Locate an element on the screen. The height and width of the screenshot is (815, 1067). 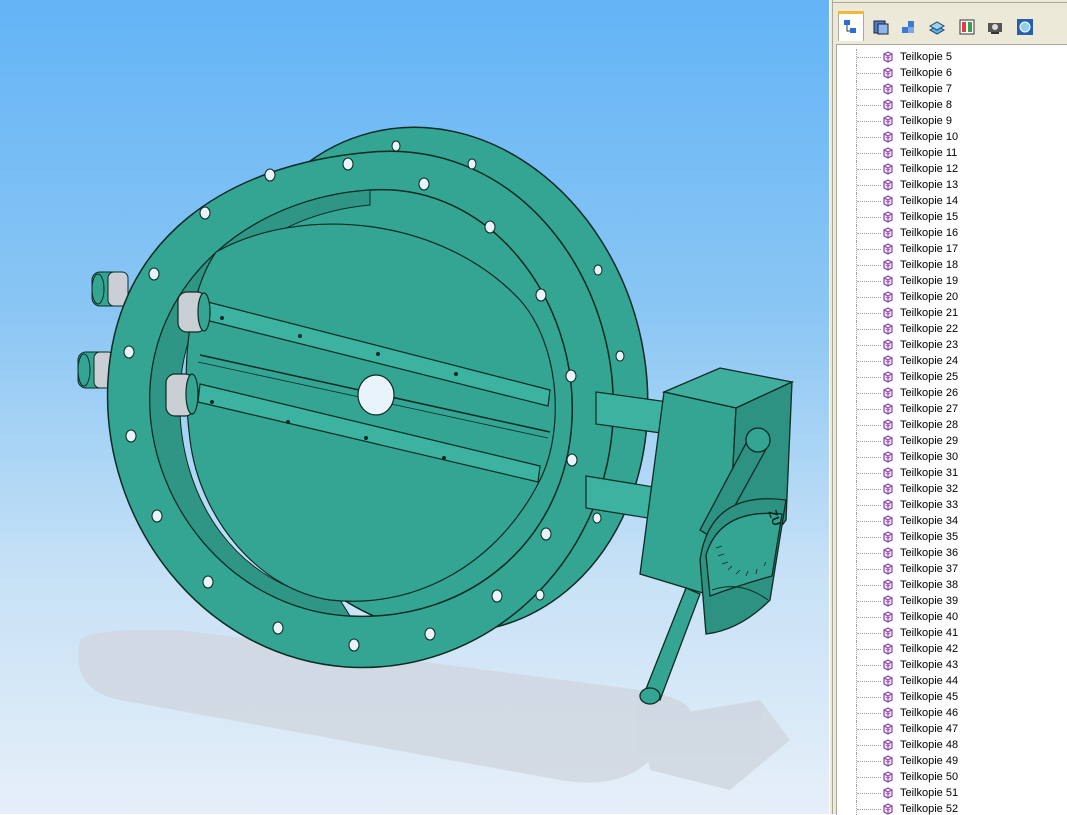
tree-item: Teilkopie 29 is located at coordinates (952, 441).